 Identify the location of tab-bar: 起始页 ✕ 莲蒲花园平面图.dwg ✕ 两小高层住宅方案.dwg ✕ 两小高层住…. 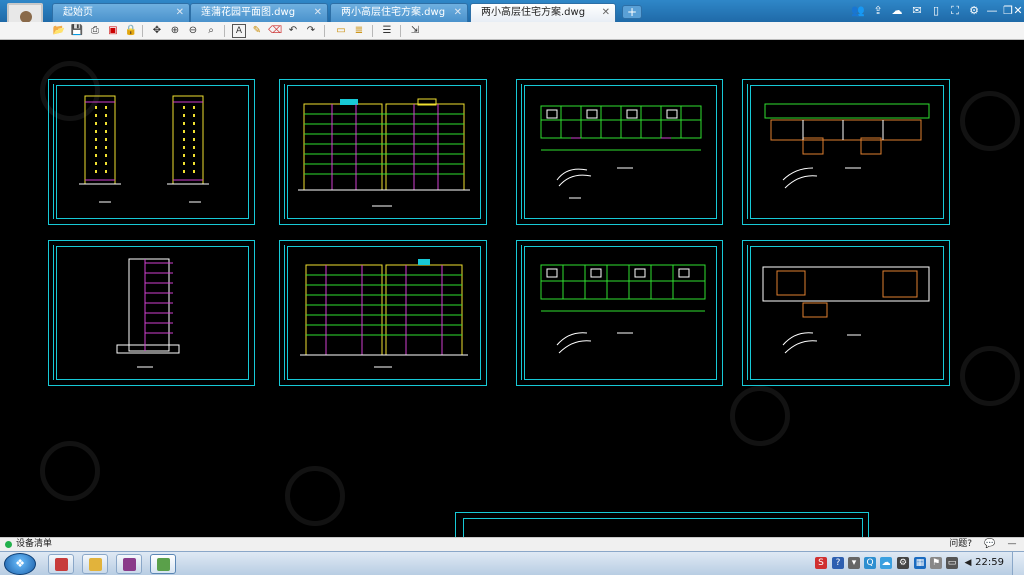
(512, 11).